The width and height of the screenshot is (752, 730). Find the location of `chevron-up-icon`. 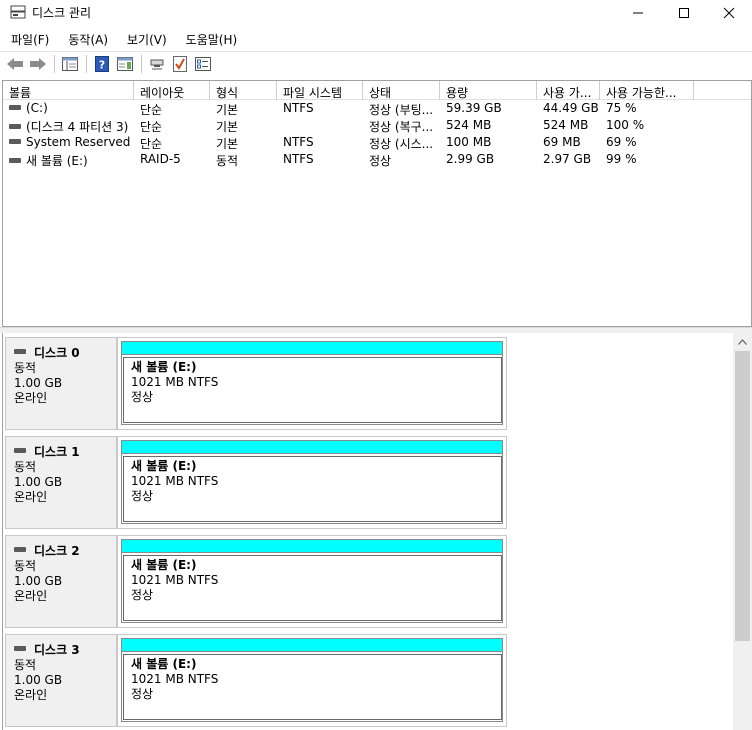

chevron-up-icon is located at coordinates (742, 341).